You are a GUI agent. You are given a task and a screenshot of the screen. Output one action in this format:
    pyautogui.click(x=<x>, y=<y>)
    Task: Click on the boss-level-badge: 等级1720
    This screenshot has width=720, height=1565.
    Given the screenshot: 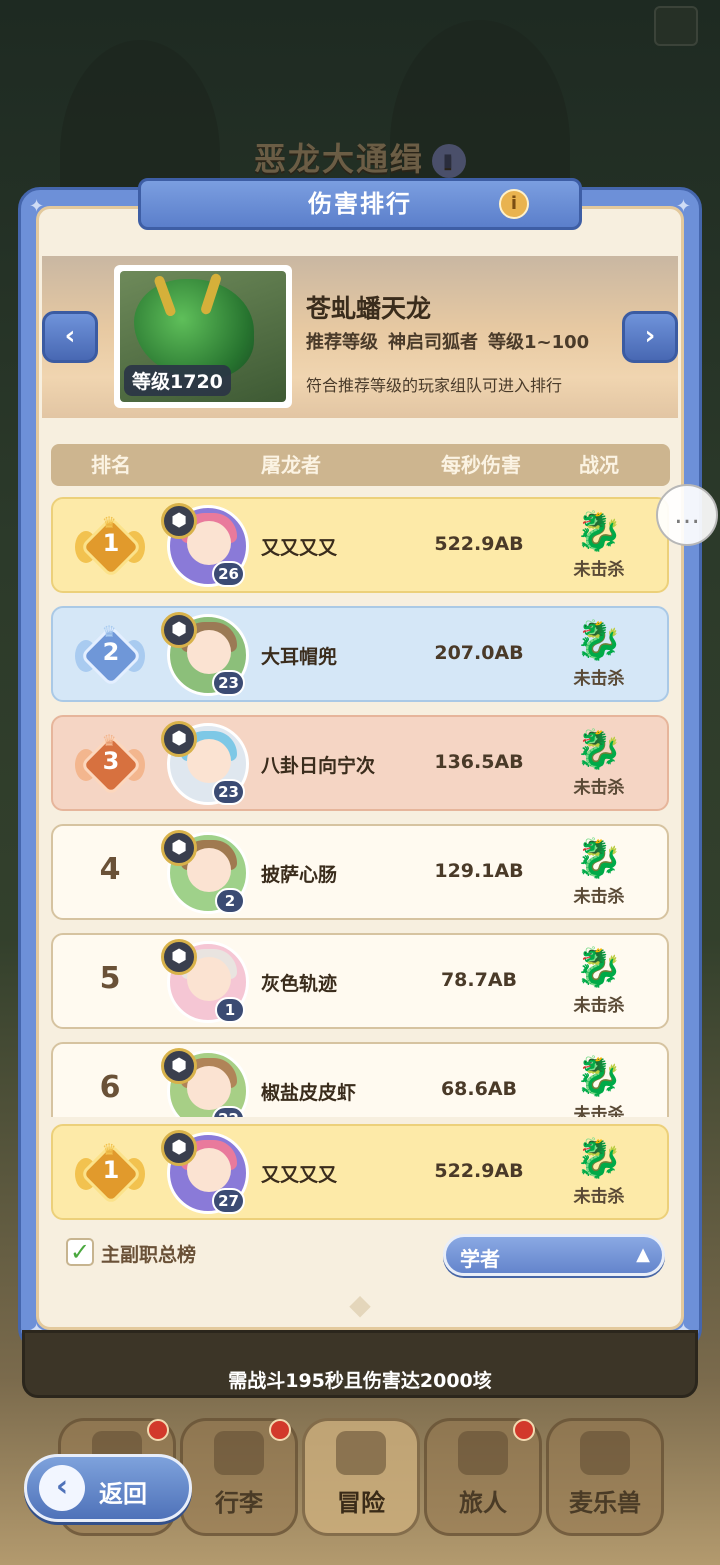 What is the action you would take?
    pyautogui.click(x=177, y=380)
    